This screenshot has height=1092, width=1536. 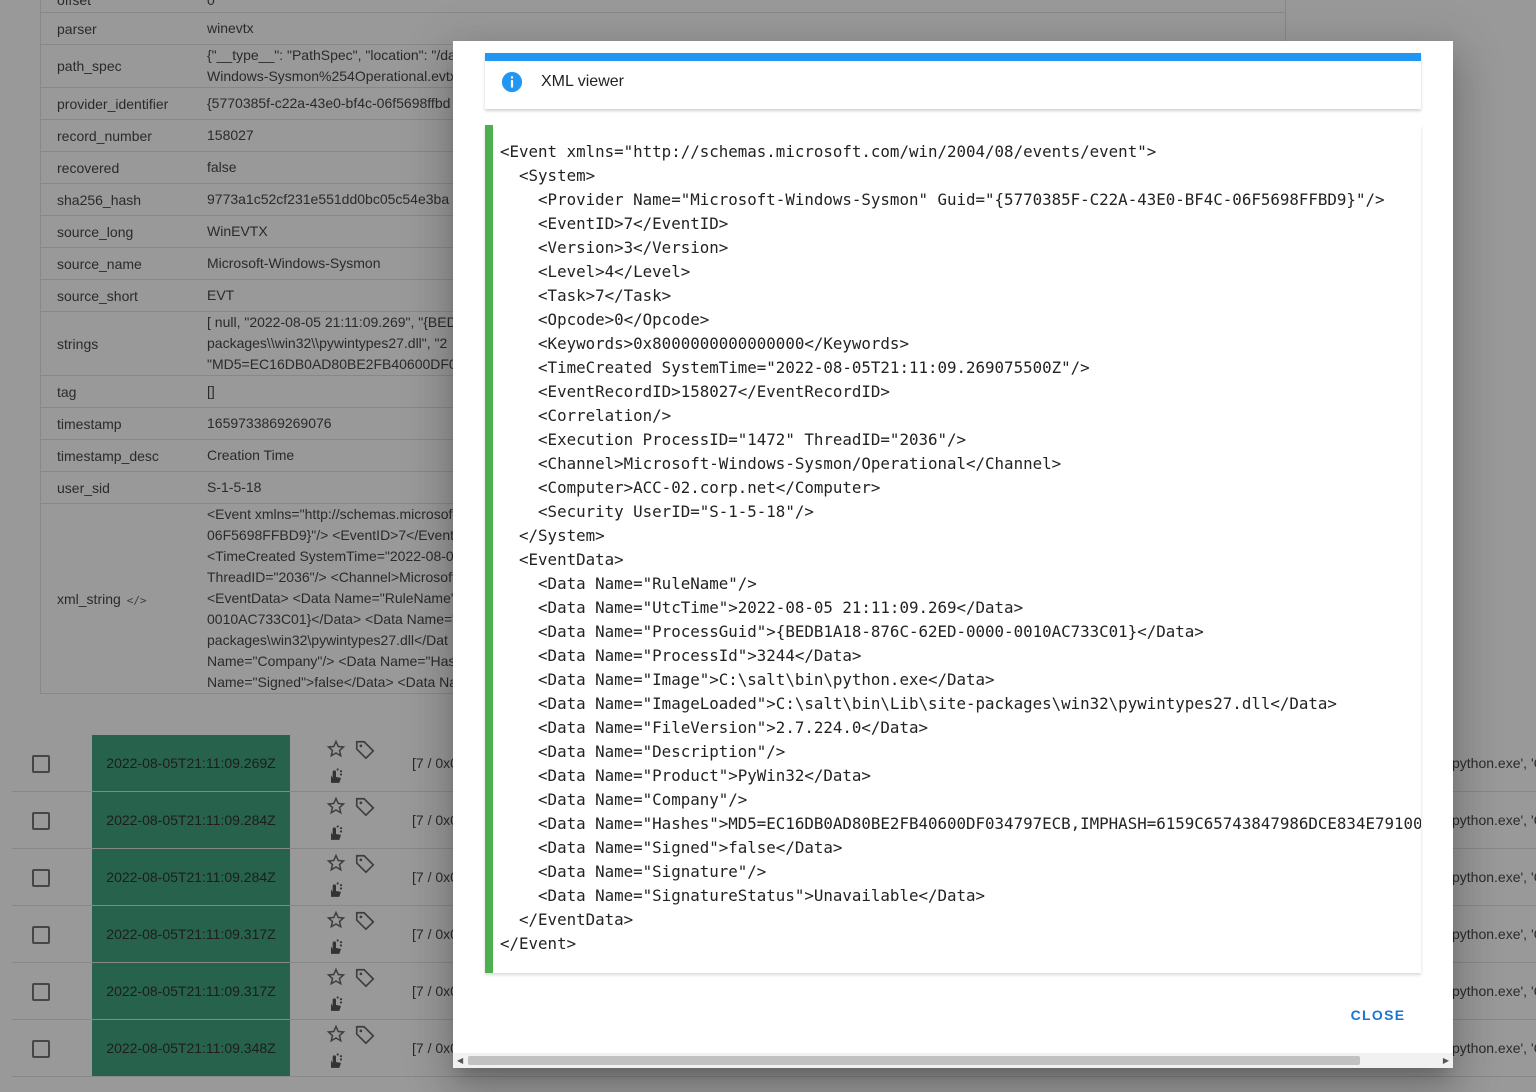 I want to click on info-icon, so click(x=512, y=82).